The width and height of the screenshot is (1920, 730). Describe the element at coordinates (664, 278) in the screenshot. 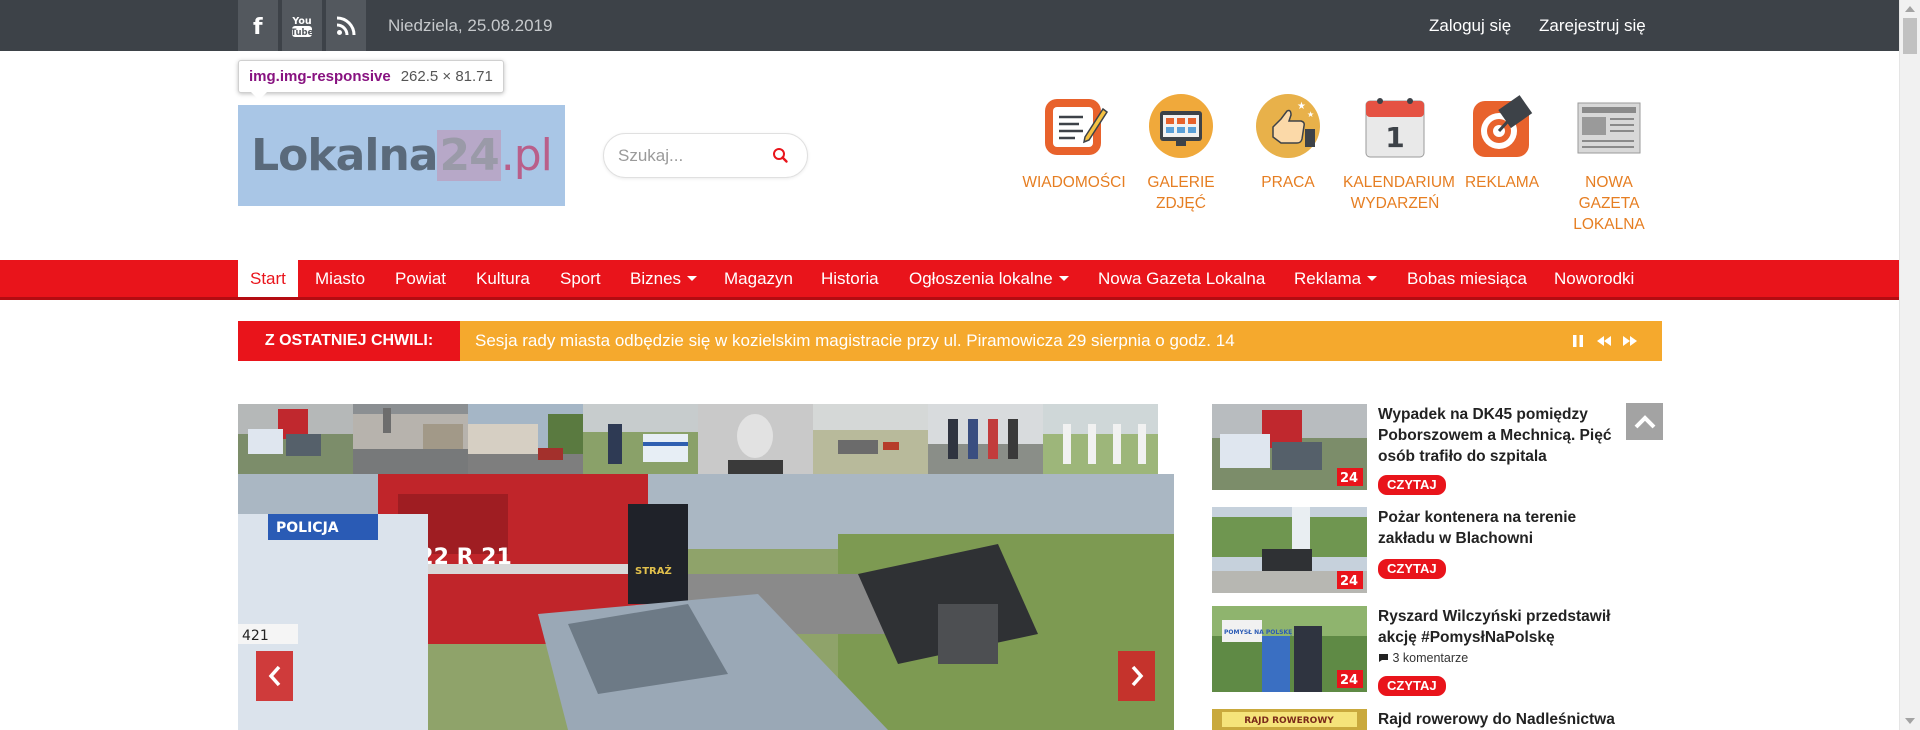

I see `nav-item-biznes: Biznes` at that location.